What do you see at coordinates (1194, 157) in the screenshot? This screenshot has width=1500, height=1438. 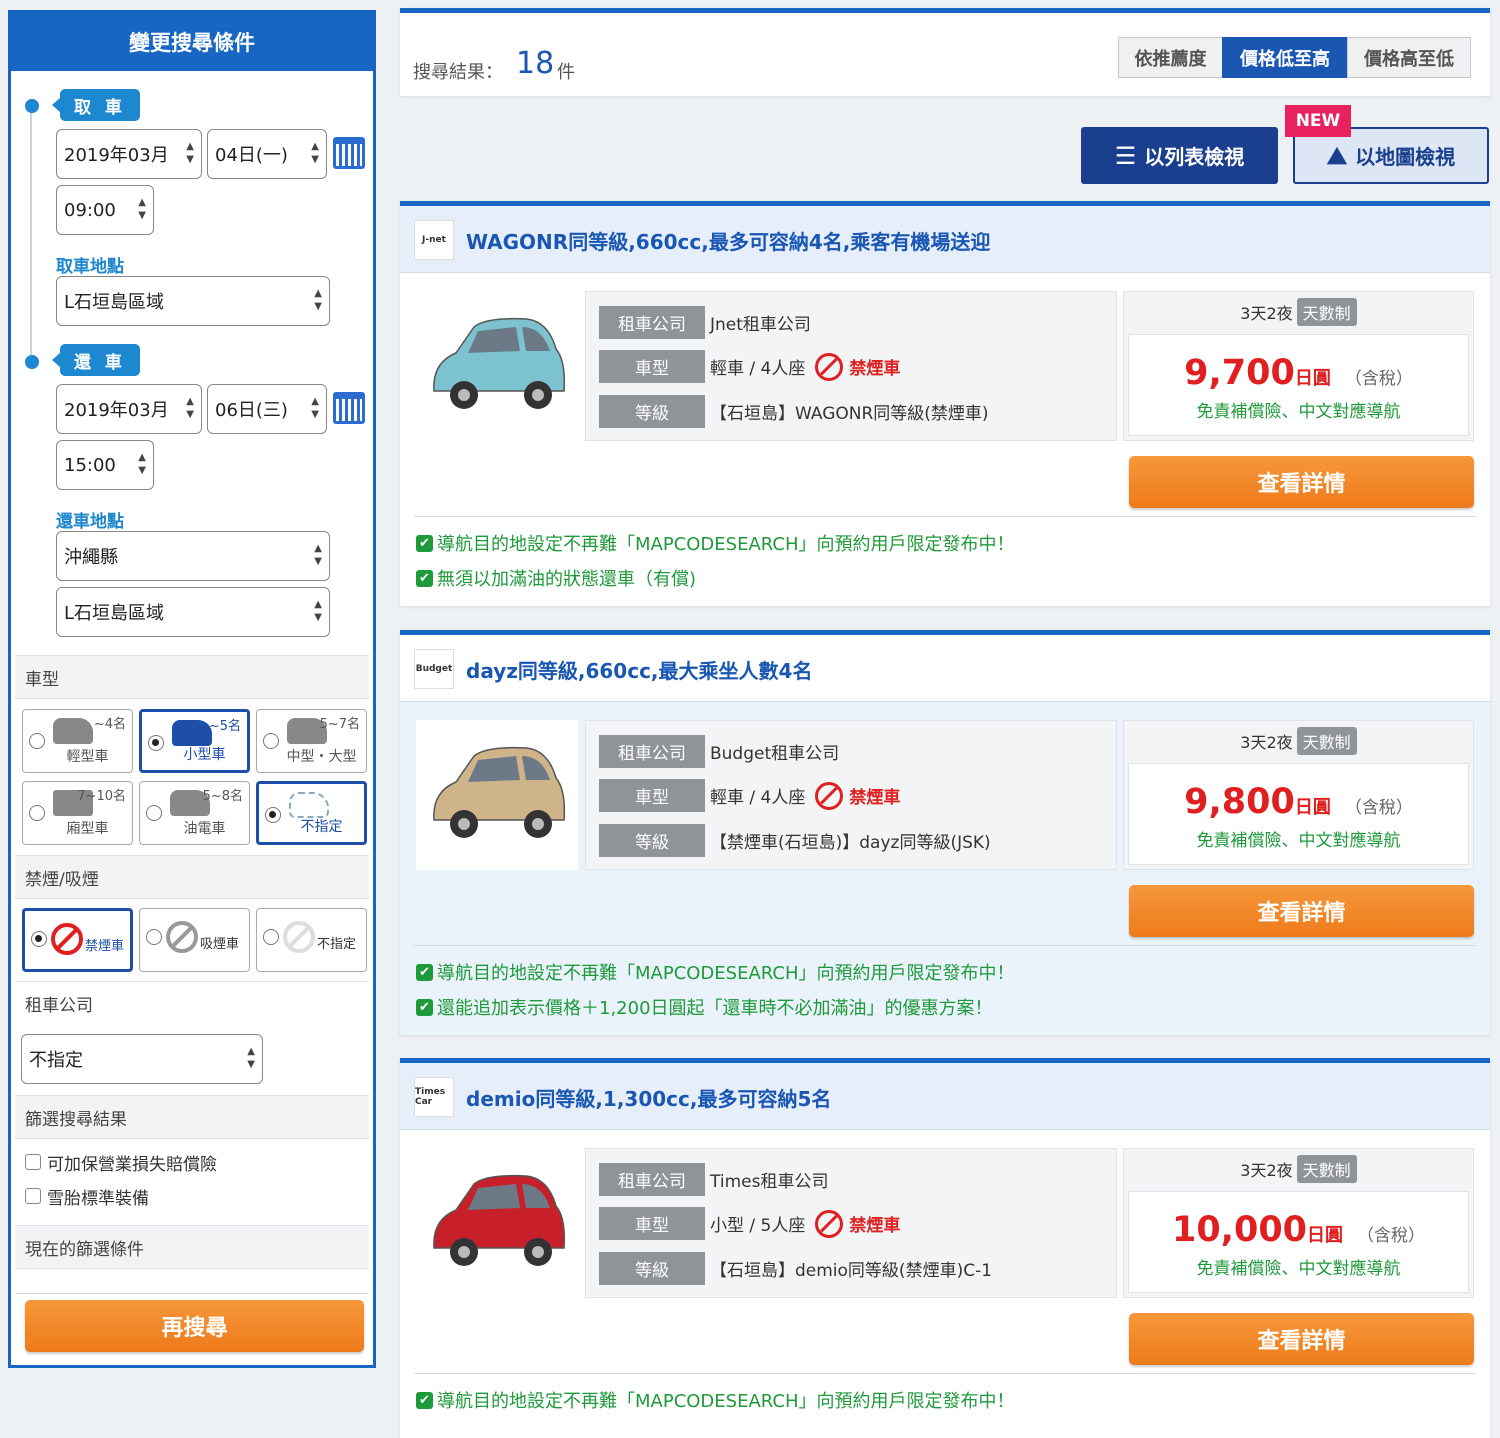 I see `list-view-label: 以列表檢視` at bounding box center [1194, 157].